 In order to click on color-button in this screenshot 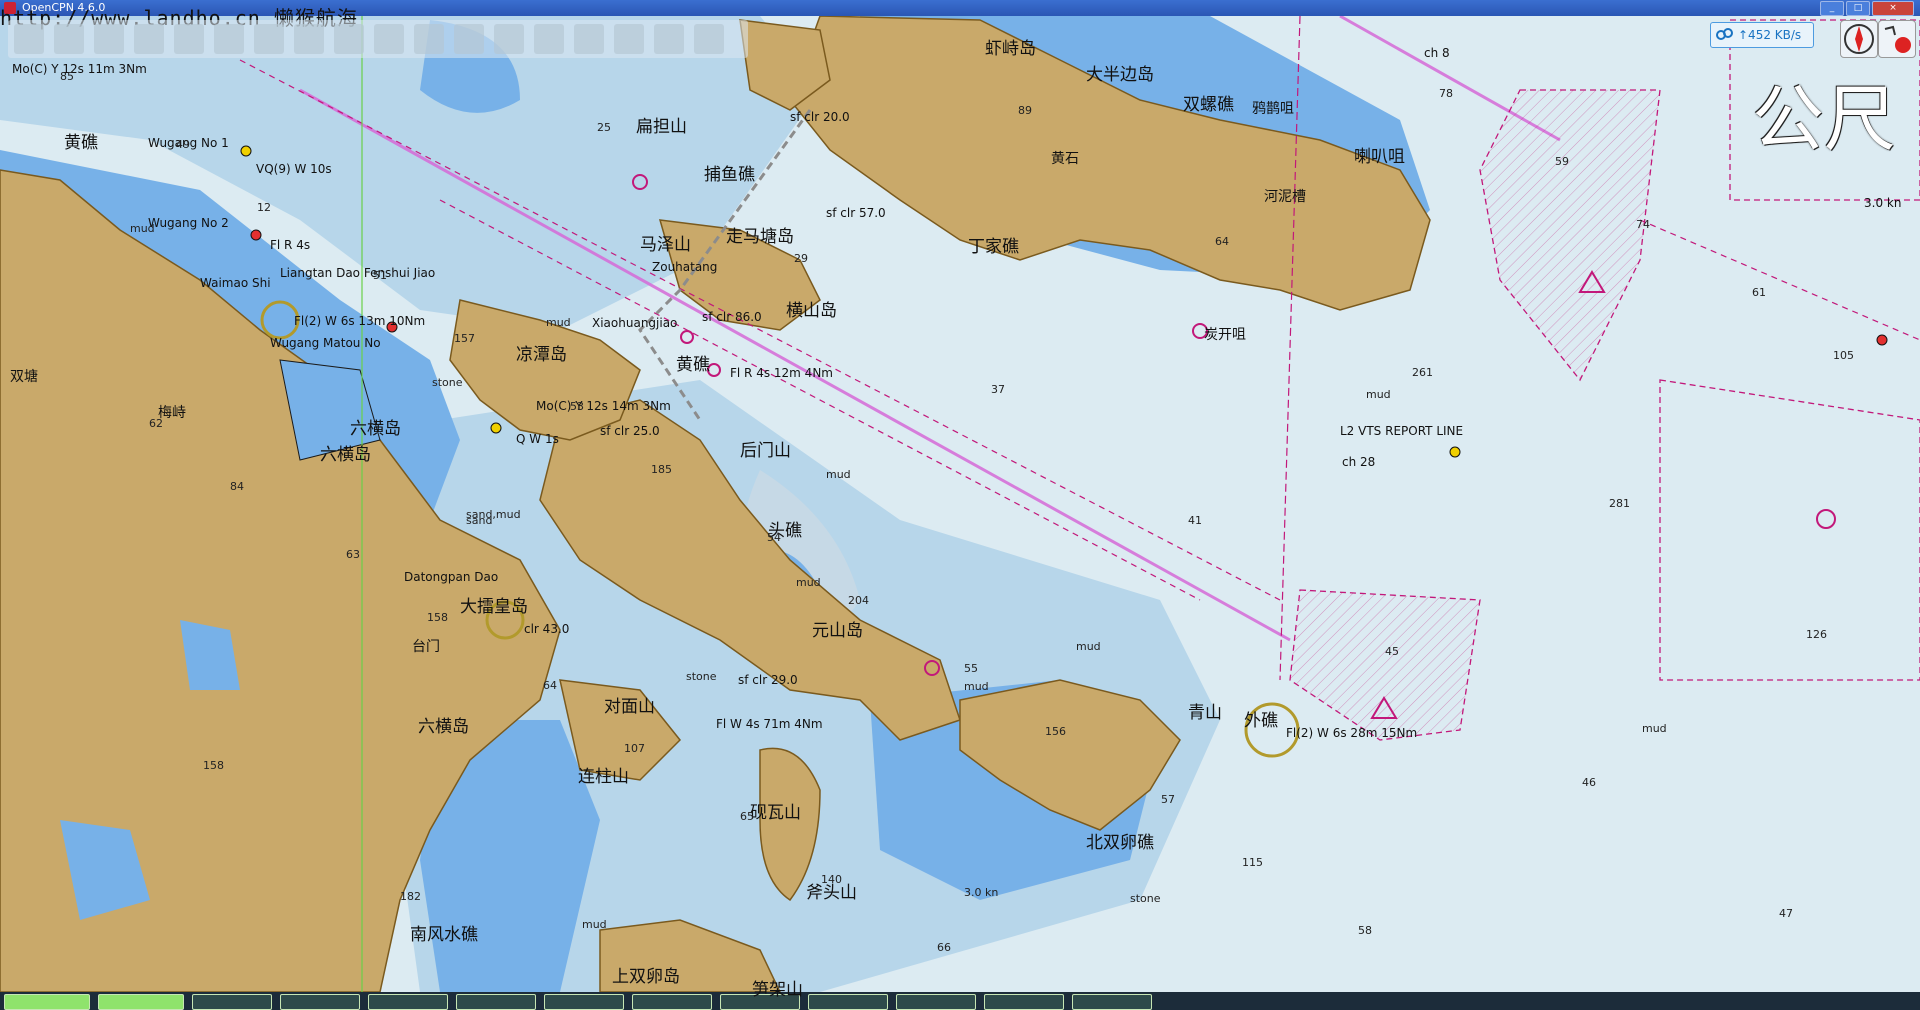, I will do `click(669, 39)`.